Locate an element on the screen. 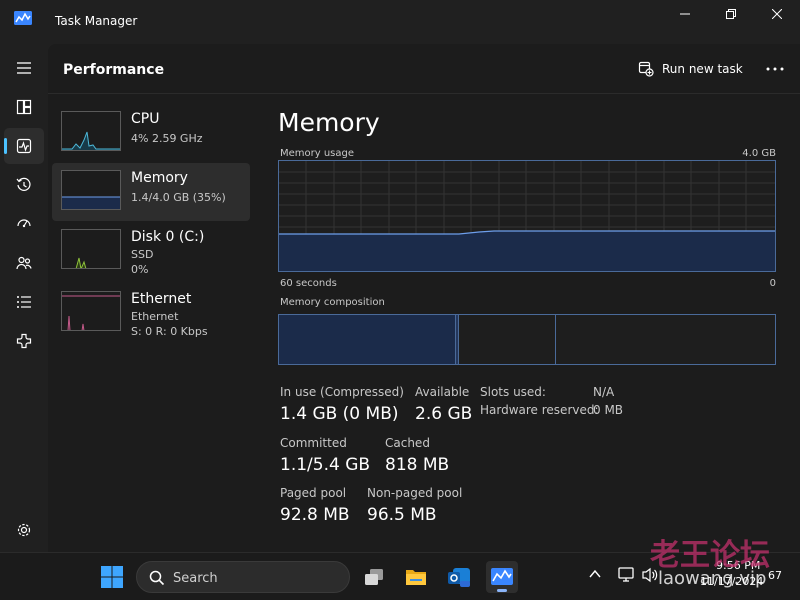 The height and width of the screenshot is (600, 800). resource-name: Ethernet is located at coordinates (161, 299).